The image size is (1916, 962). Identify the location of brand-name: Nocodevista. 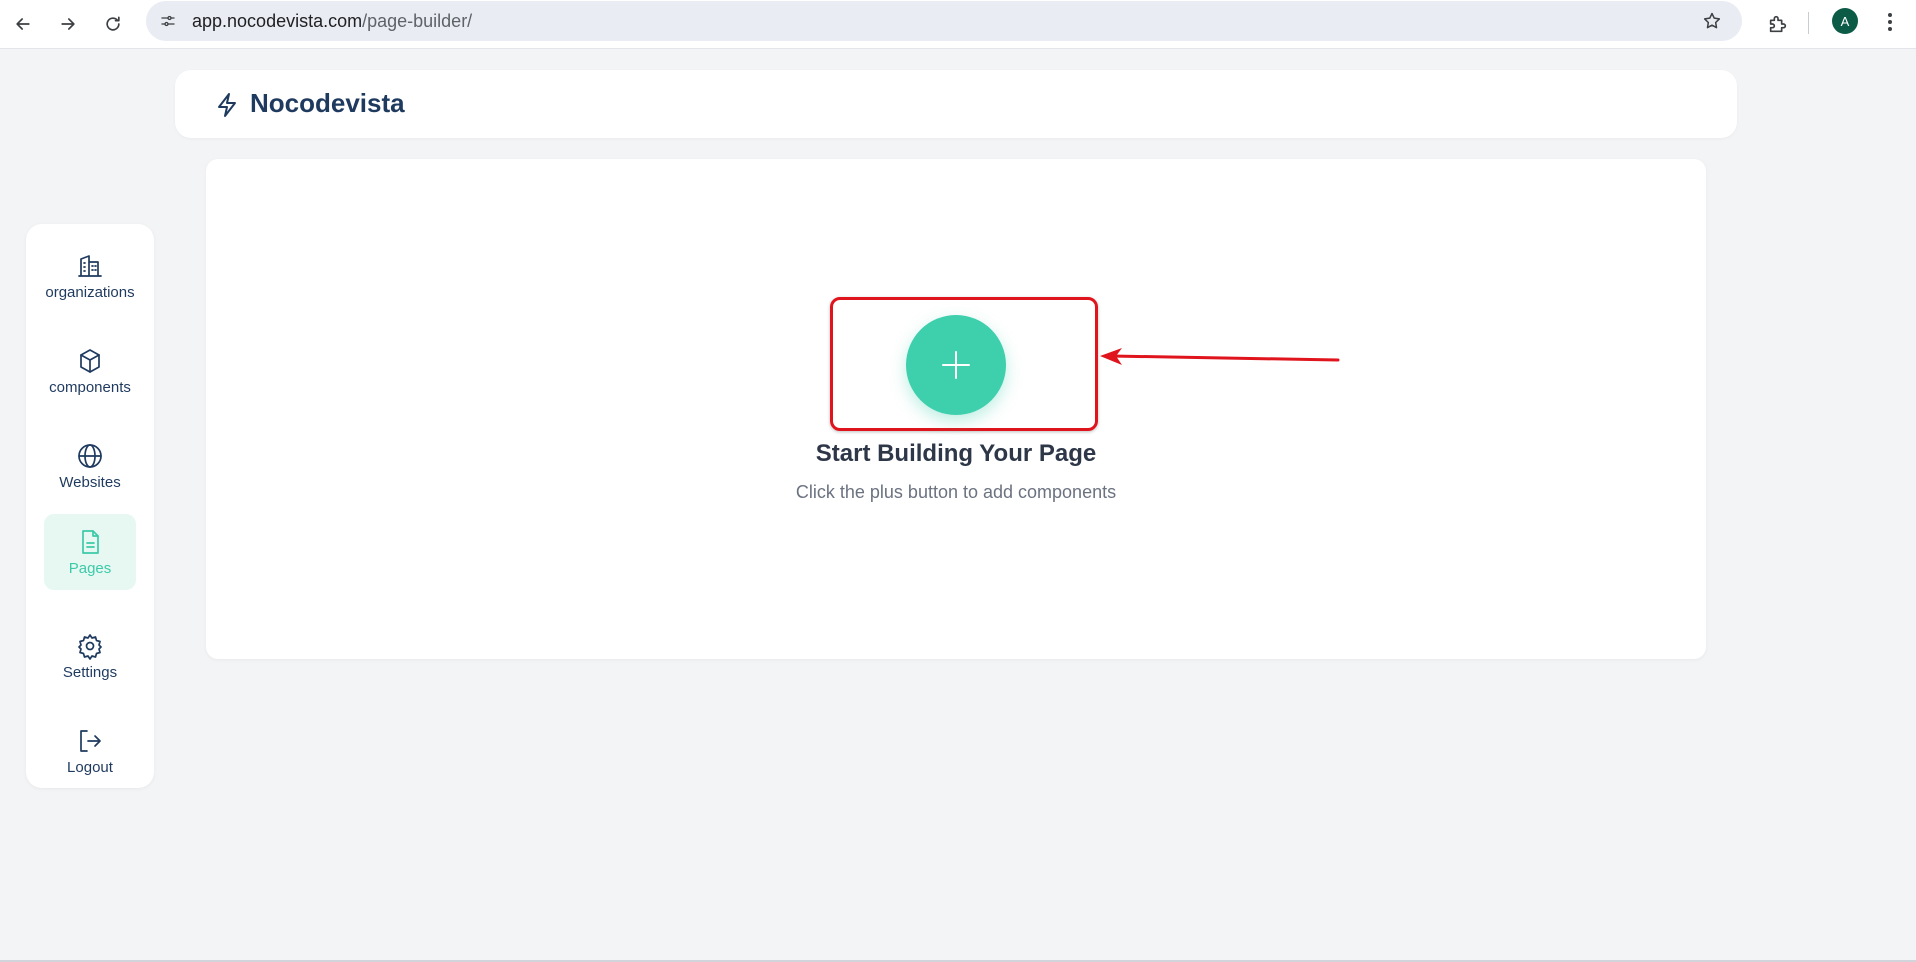
(327, 103).